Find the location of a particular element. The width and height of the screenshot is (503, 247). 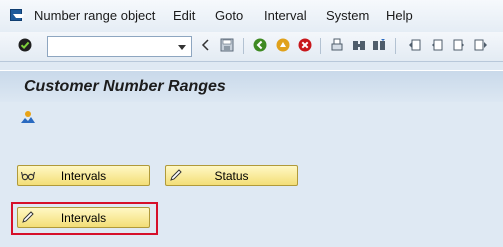

status-button: Status is located at coordinates (231, 175).